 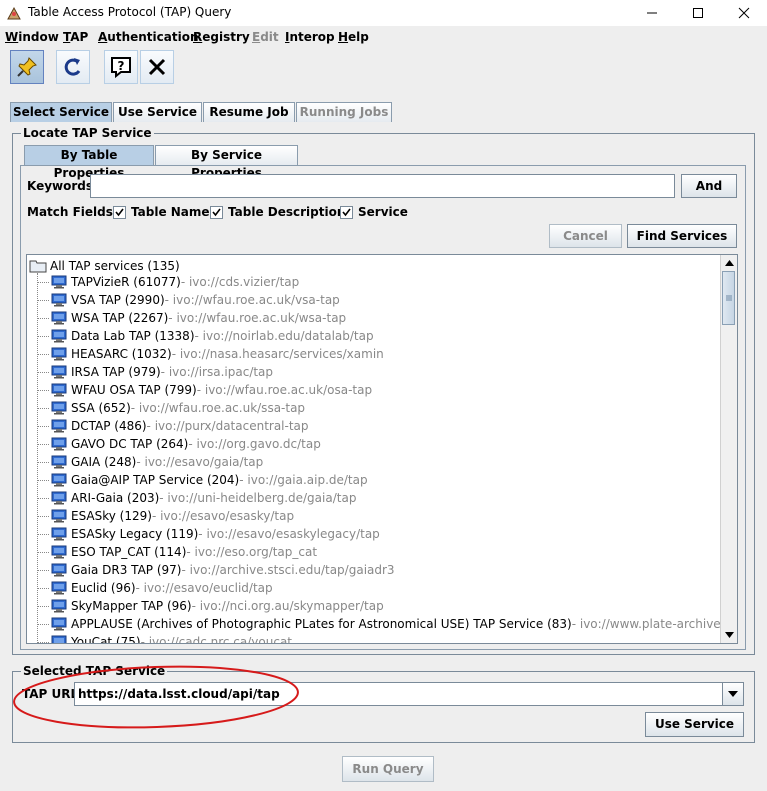 What do you see at coordinates (109, 426) in the screenshot?
I see `service-name: DCTAP (486)` at bounding box center [109, 426].